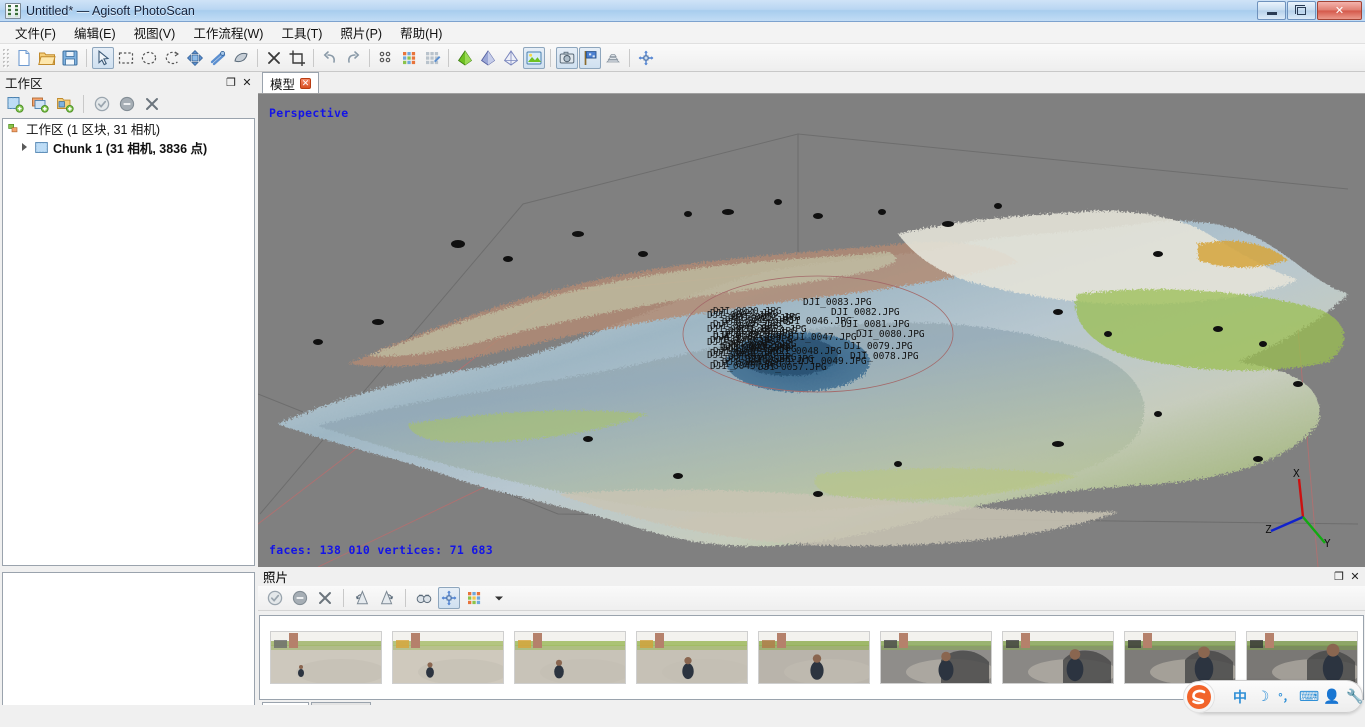 The height and width of the screenshot is (727, 1365). I want to click on shaded-model-icon, so click(465, 58).